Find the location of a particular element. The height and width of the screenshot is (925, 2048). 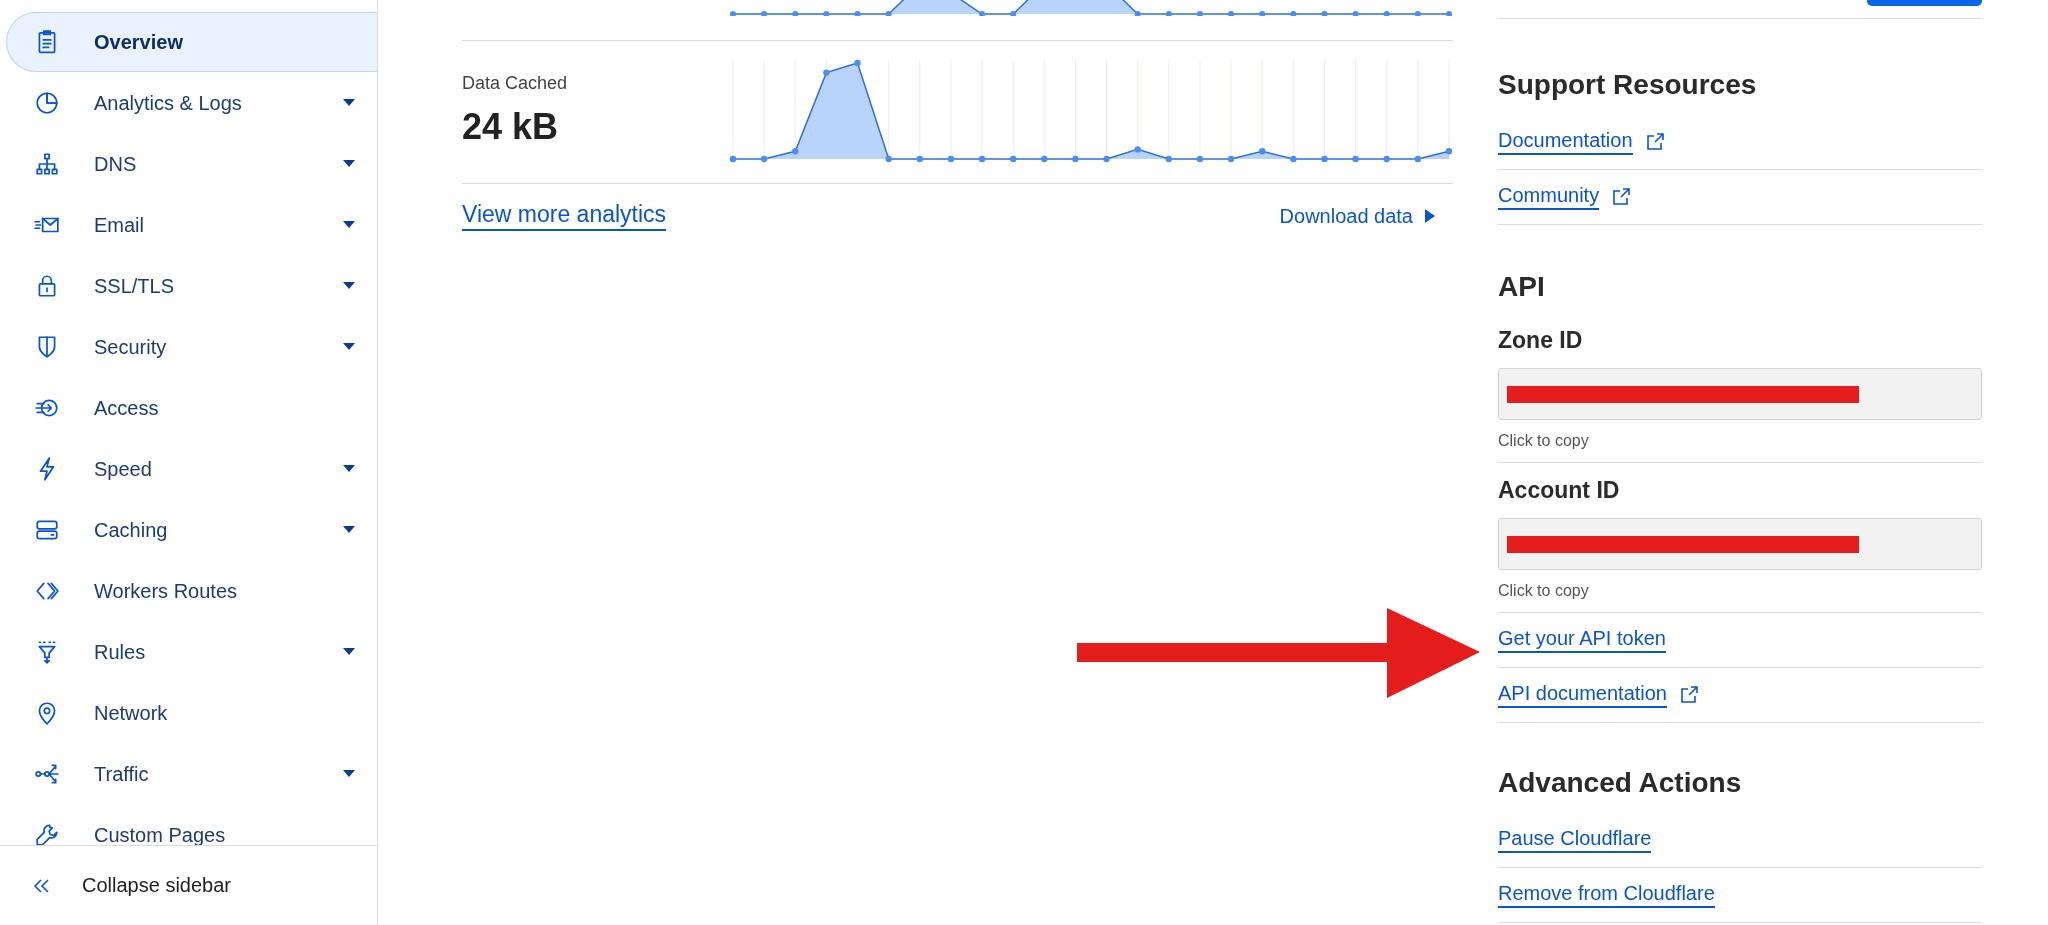

sidebar-item: Email is located at coordinates (191, 225).